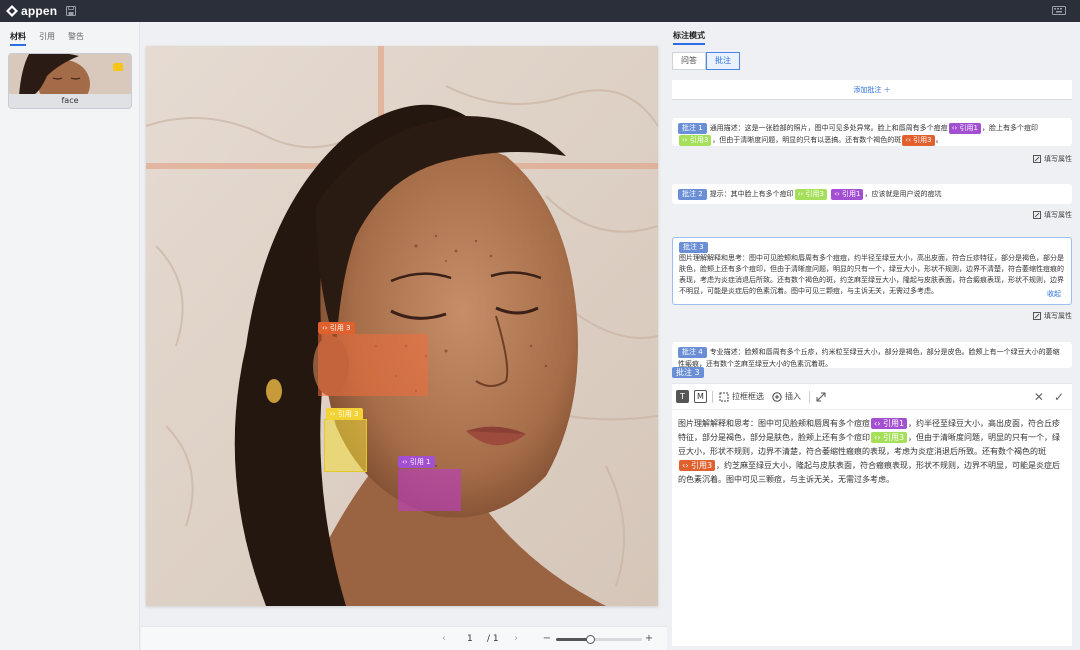 This screenshot has width=1080, height=650. I want to click on mode-tabs: 问答 批注, so click(706, 61).